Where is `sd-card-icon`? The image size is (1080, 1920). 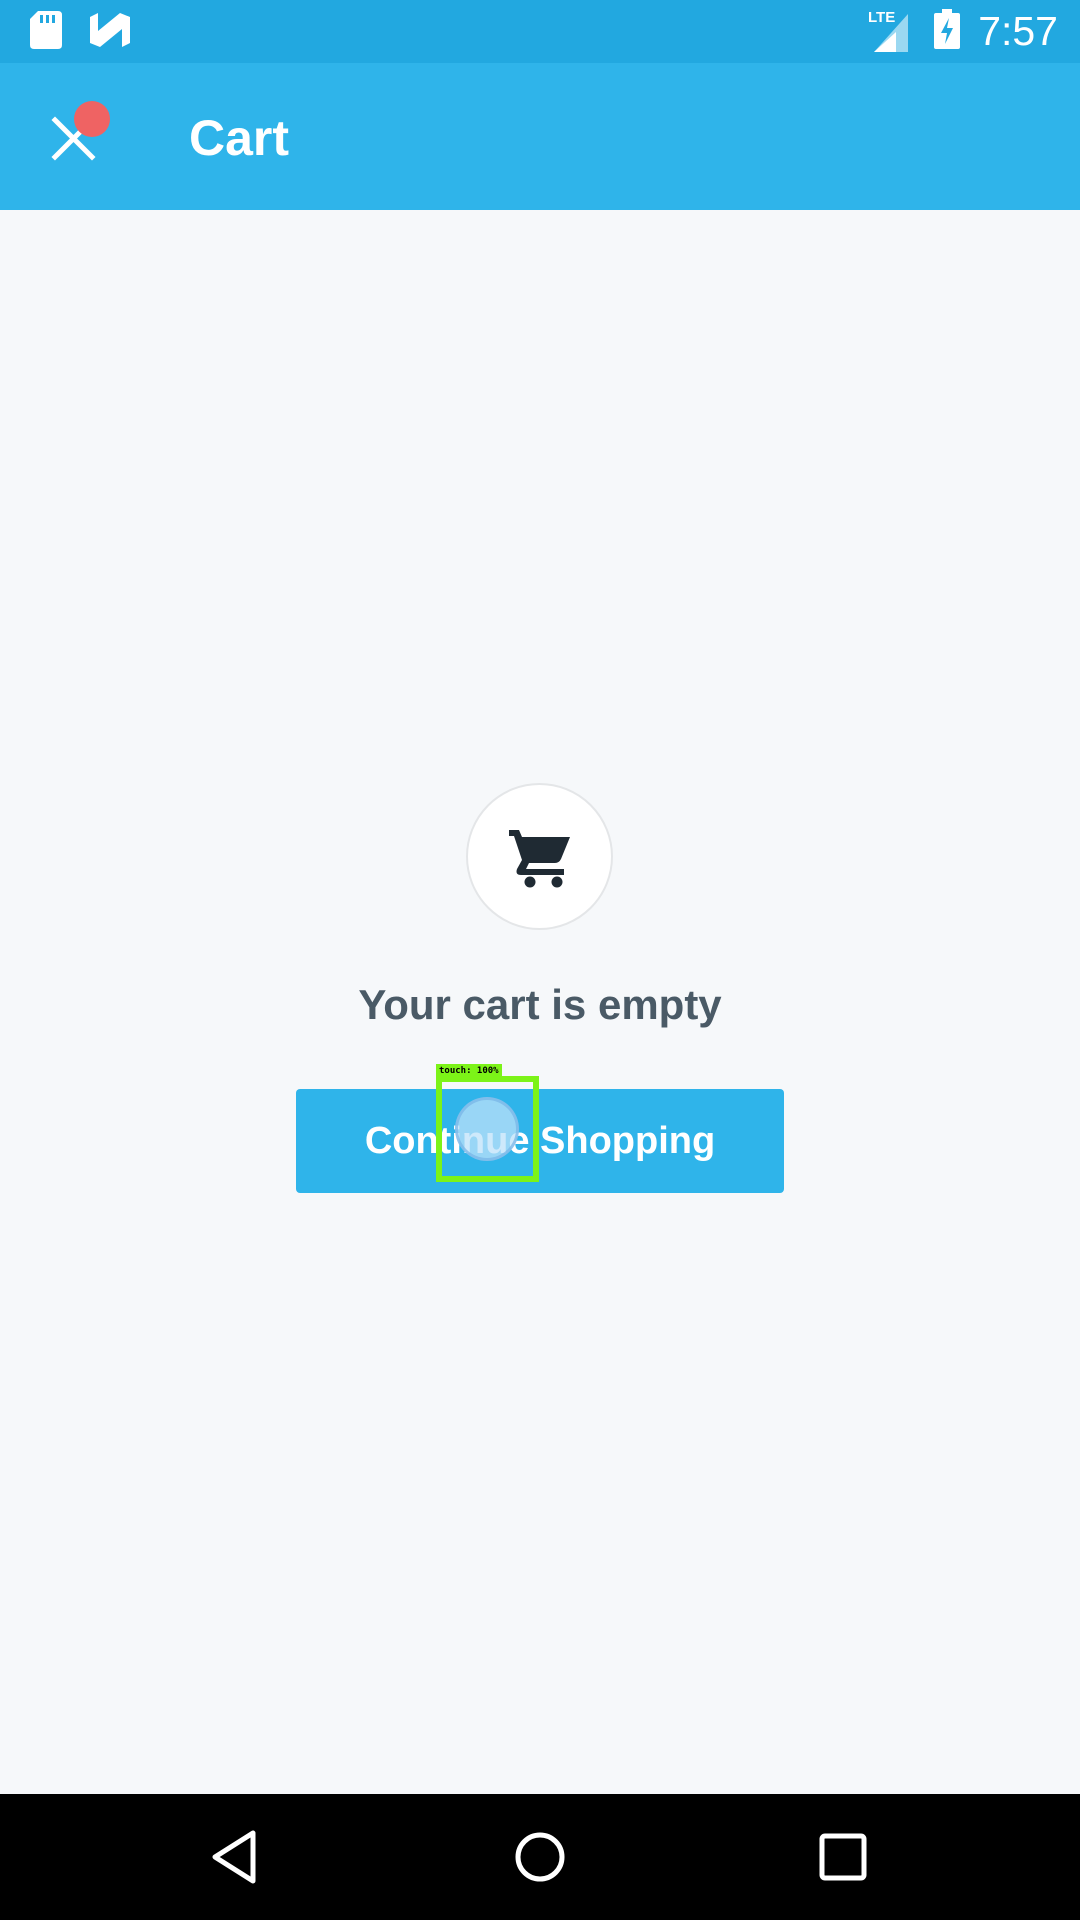
sd-card-icon is located at coordinates (46, 32).